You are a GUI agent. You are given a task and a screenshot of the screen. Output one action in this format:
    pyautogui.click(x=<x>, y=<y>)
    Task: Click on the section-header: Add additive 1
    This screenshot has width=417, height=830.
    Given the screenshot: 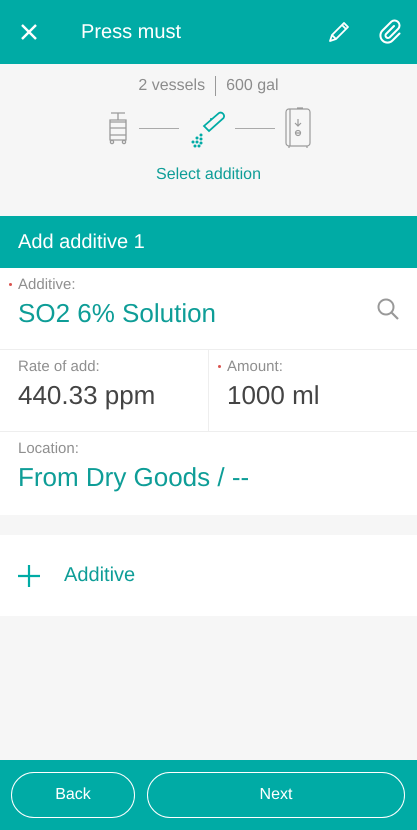 What is the action you would take?
    pyautogui.click(x=208, y=242)
    